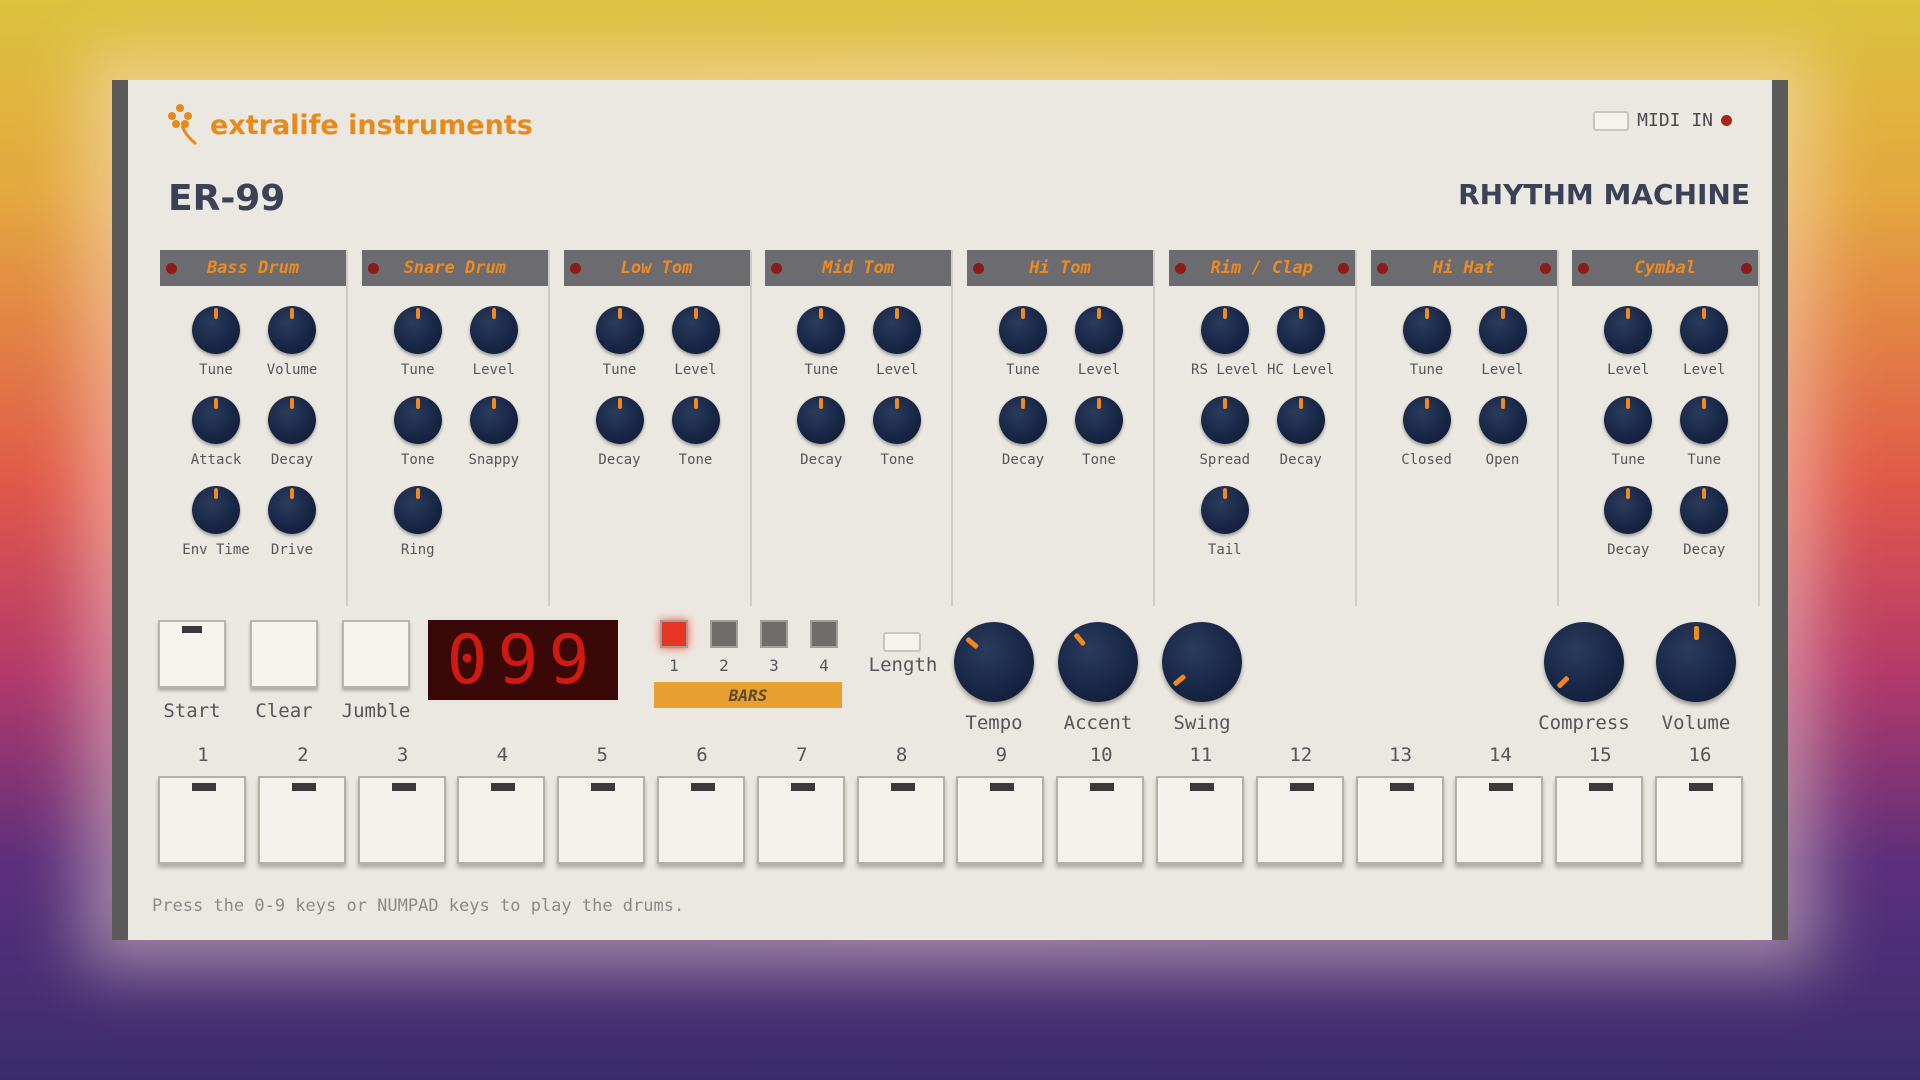 Image resolution: width=1920 pixels, height=1080 pixels. What do you see at coordinates (656, 268) in the screenshot?
I see `section-title: Low Tom` at bounding box center [656, 268].